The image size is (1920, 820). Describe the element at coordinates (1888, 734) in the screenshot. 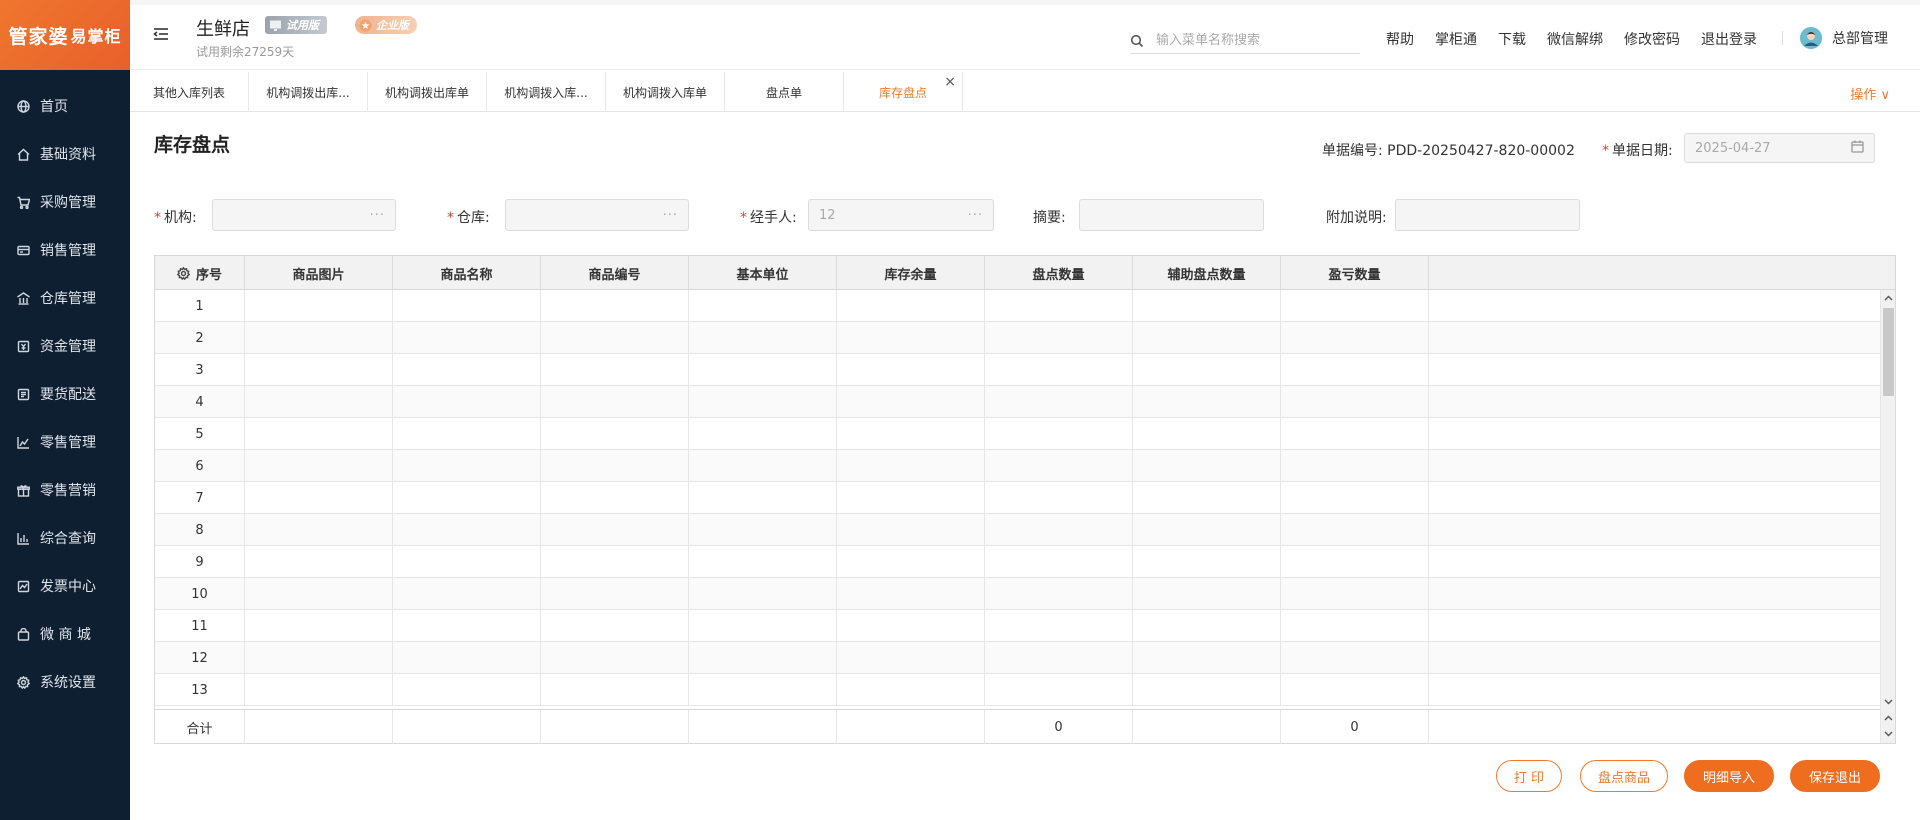

I see `scroll-down-icon` at that location.